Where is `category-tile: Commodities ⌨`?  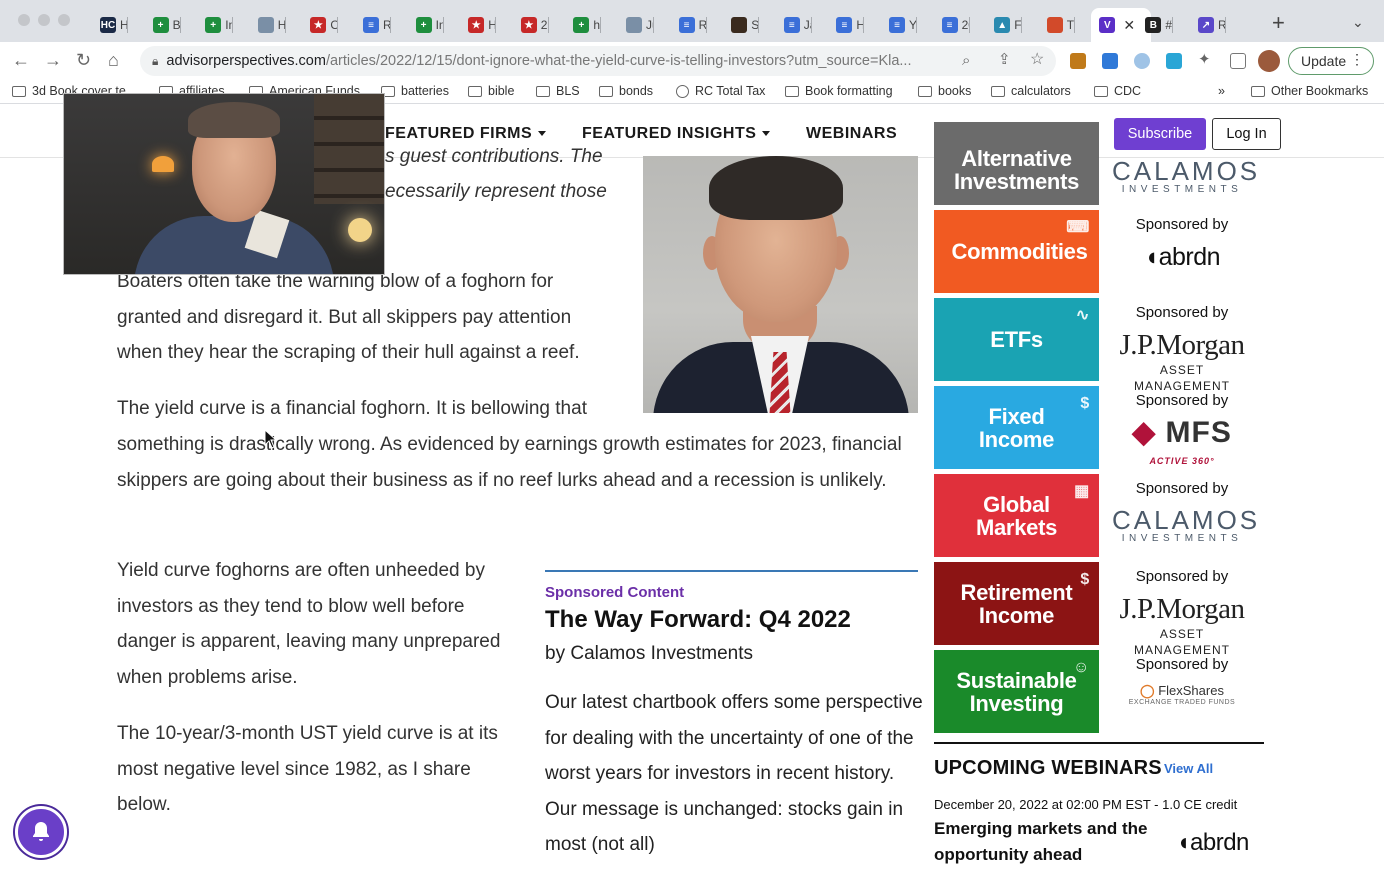 category-tile: Commodities ⌨ is located at coordinates (1016, 251).